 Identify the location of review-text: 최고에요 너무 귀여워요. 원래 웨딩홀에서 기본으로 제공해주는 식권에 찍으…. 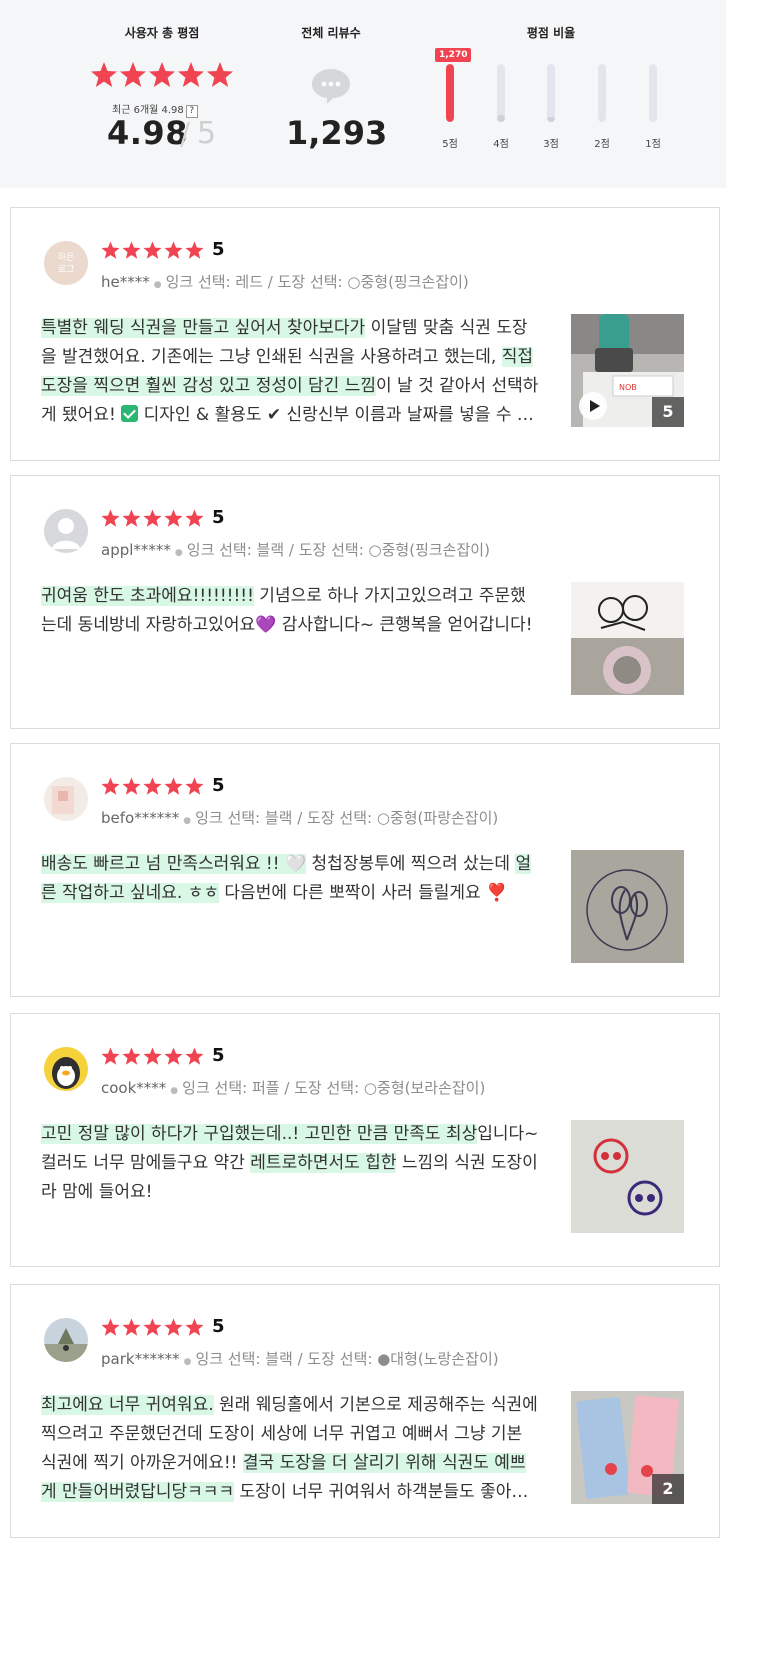
(291, 1449).